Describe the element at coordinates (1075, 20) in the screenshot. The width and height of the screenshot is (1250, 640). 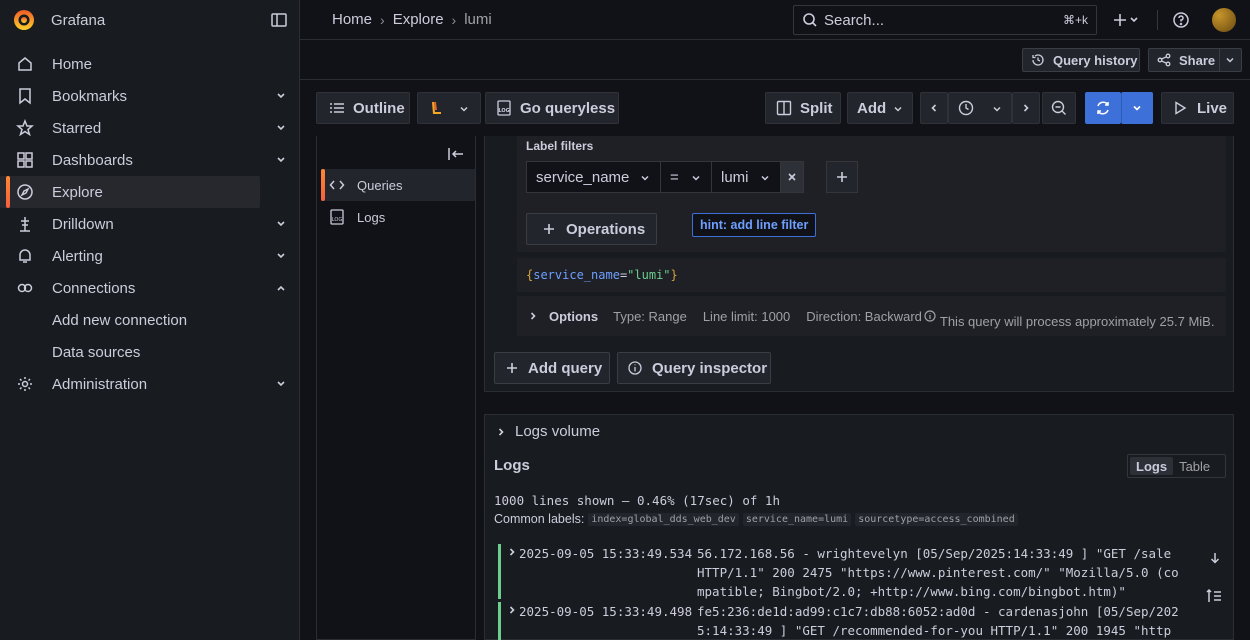
I see `search-shortcut: ⌘+k` at that location.